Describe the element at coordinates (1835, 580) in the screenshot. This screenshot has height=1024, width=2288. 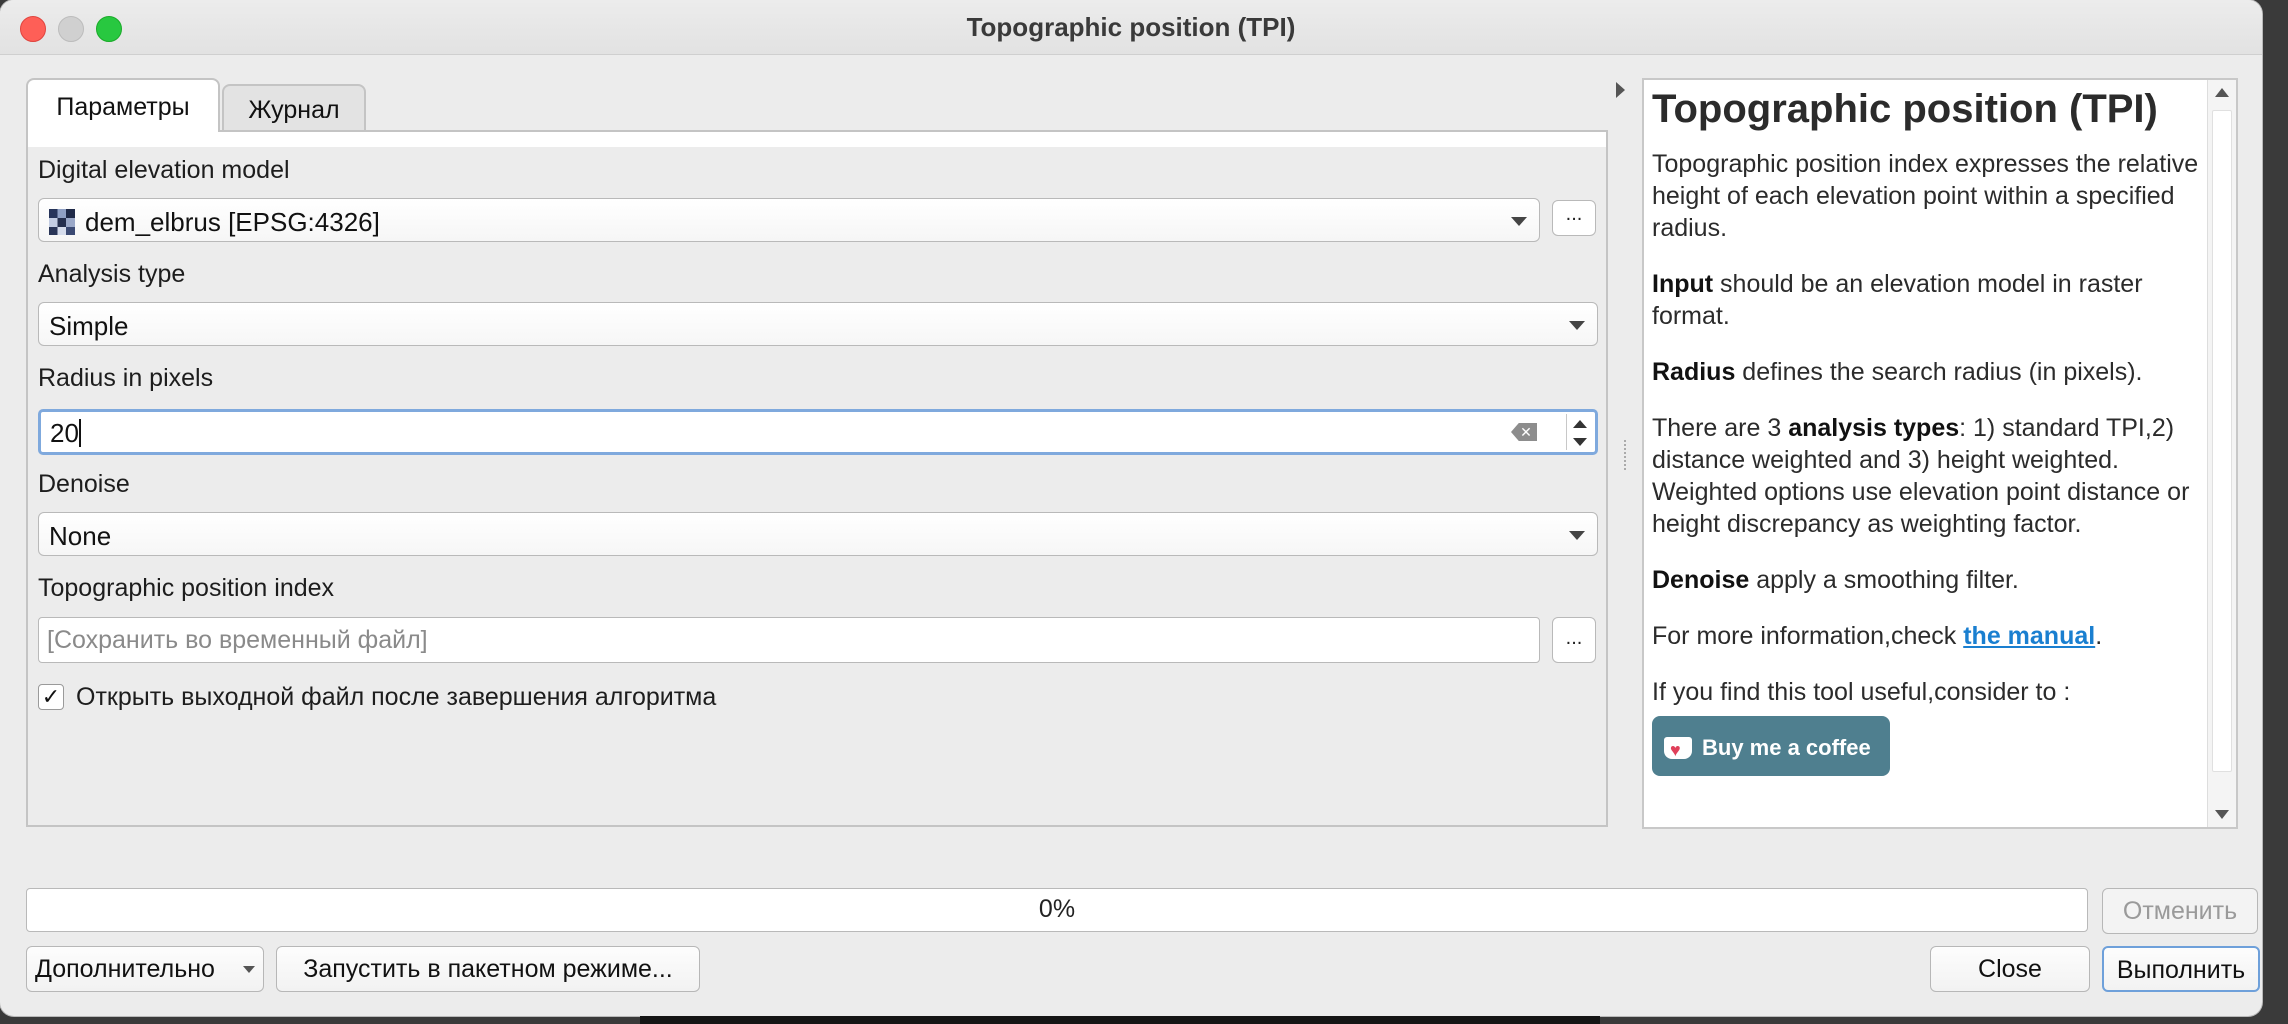
I see `help-denoise: Denoise apply a smoothing filter.` at that location.